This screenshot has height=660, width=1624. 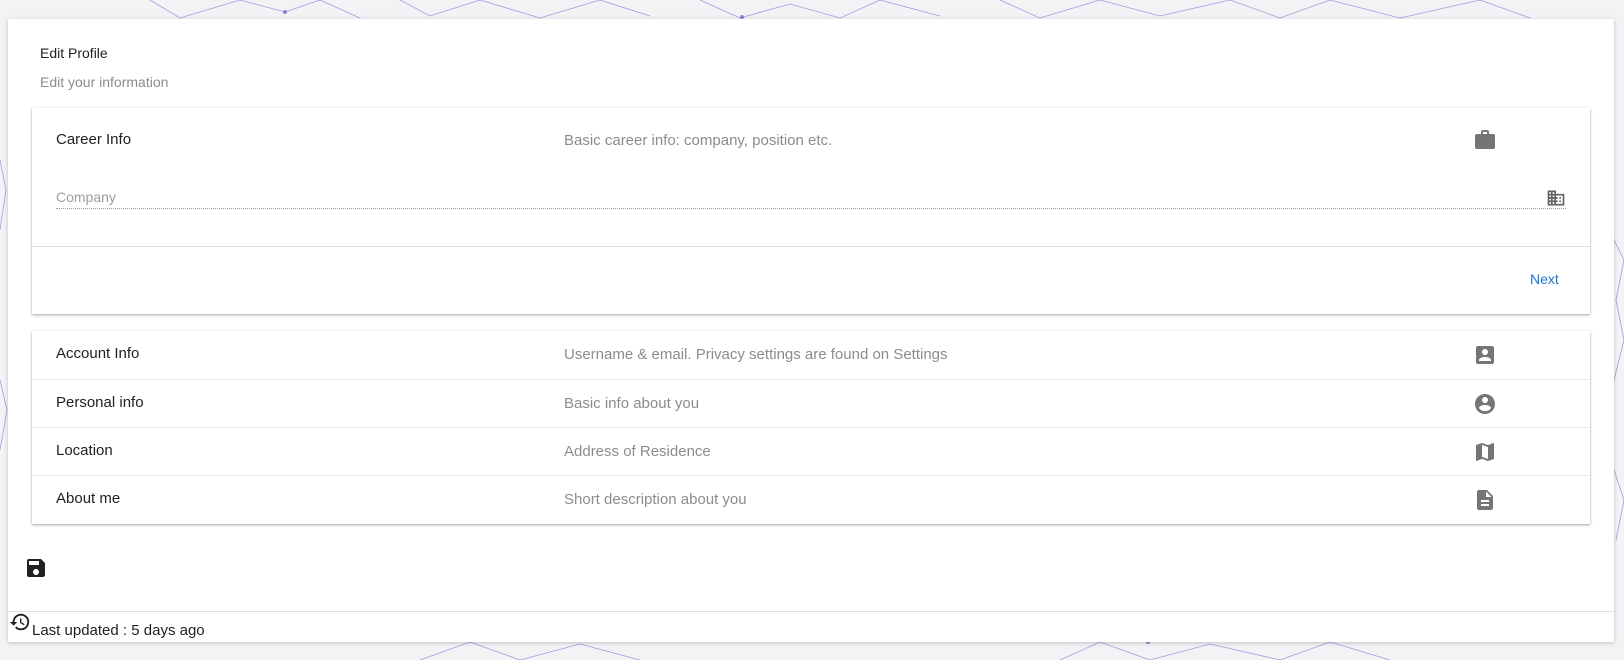 I want to click on history-icon, so click(x=20, y=622).